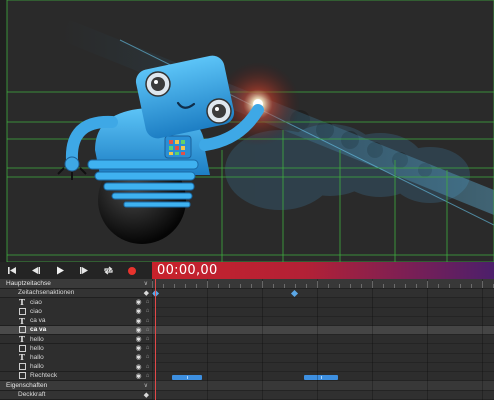 This screenshot has height=400, width=494. What do you see at coordinates (46, 293) in the screenshot?
I see `timeline-actions-label: Zeitachsenaktionen` at bounding box center [46, 293].